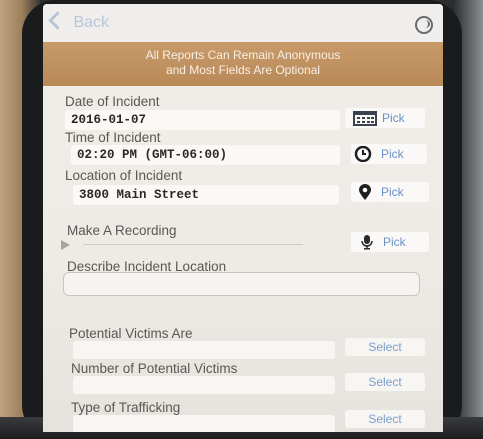  I want to click on trafficking-type-label: Type of Trafficking, so click(126, 407).